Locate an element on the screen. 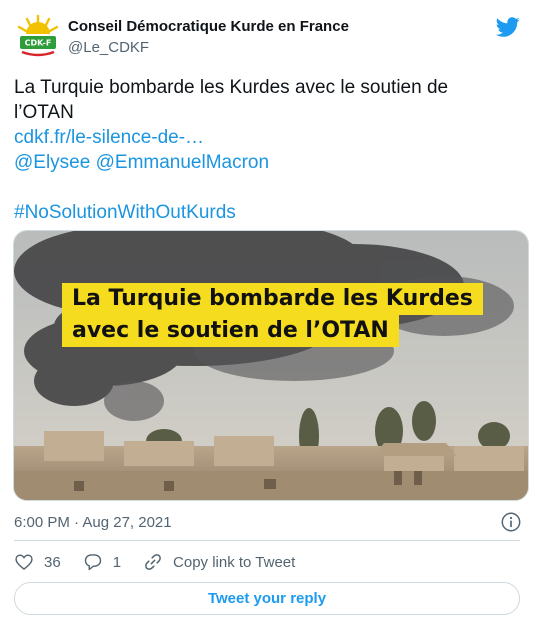 Image resolution: width=534 pixels, height=619 pixels. twitter-bird-icon is located at coordinates (508, 27).